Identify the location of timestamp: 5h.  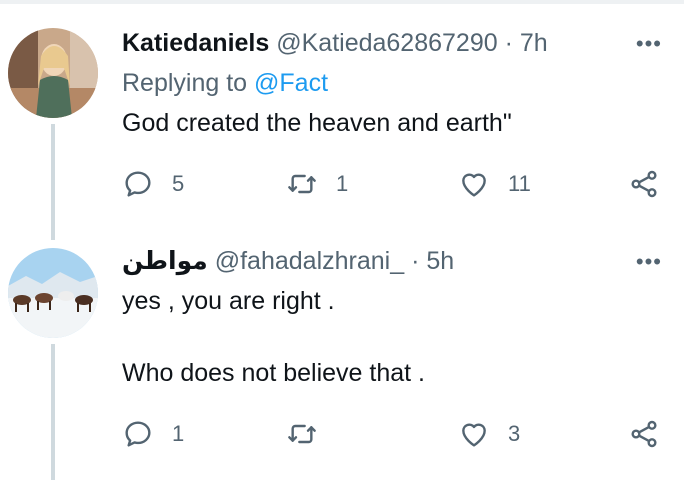
(440, 261).